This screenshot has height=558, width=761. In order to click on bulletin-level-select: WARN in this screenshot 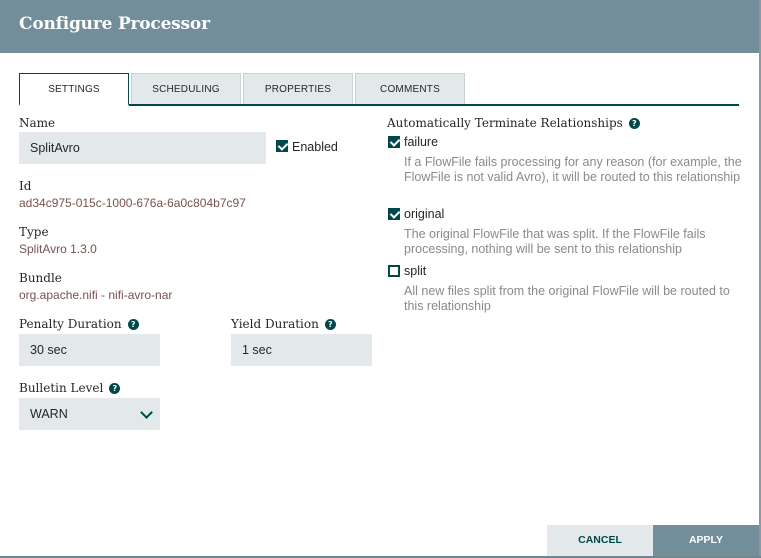, I will do `click(89, 414)`.